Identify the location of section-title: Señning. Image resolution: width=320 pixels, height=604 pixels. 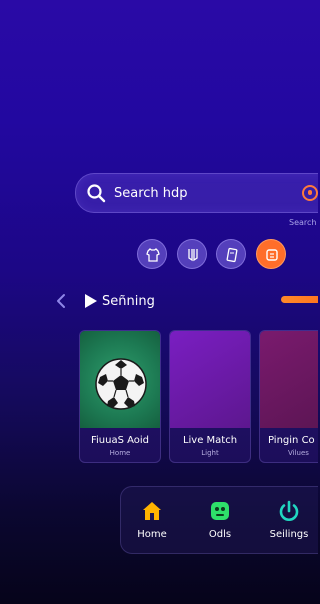
(128, 301).